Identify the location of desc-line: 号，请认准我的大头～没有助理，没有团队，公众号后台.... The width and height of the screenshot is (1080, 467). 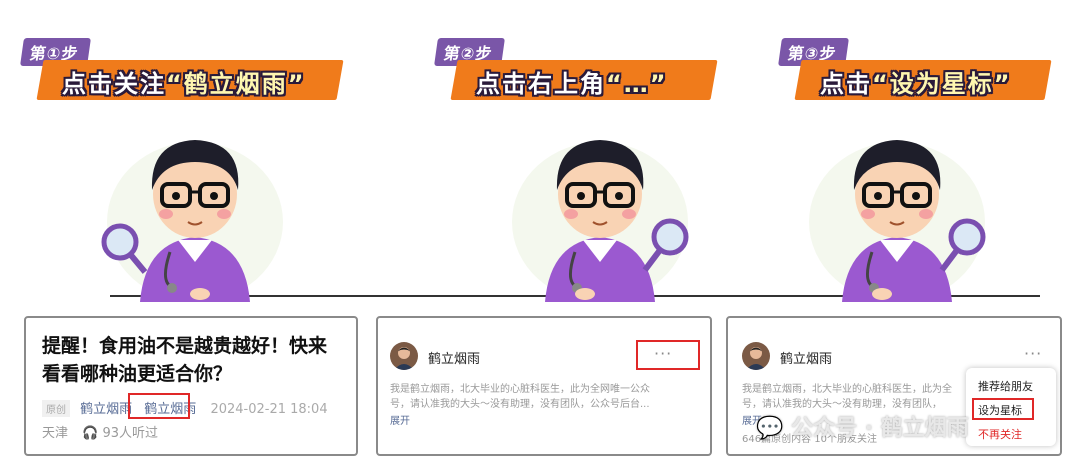
(520, 404).